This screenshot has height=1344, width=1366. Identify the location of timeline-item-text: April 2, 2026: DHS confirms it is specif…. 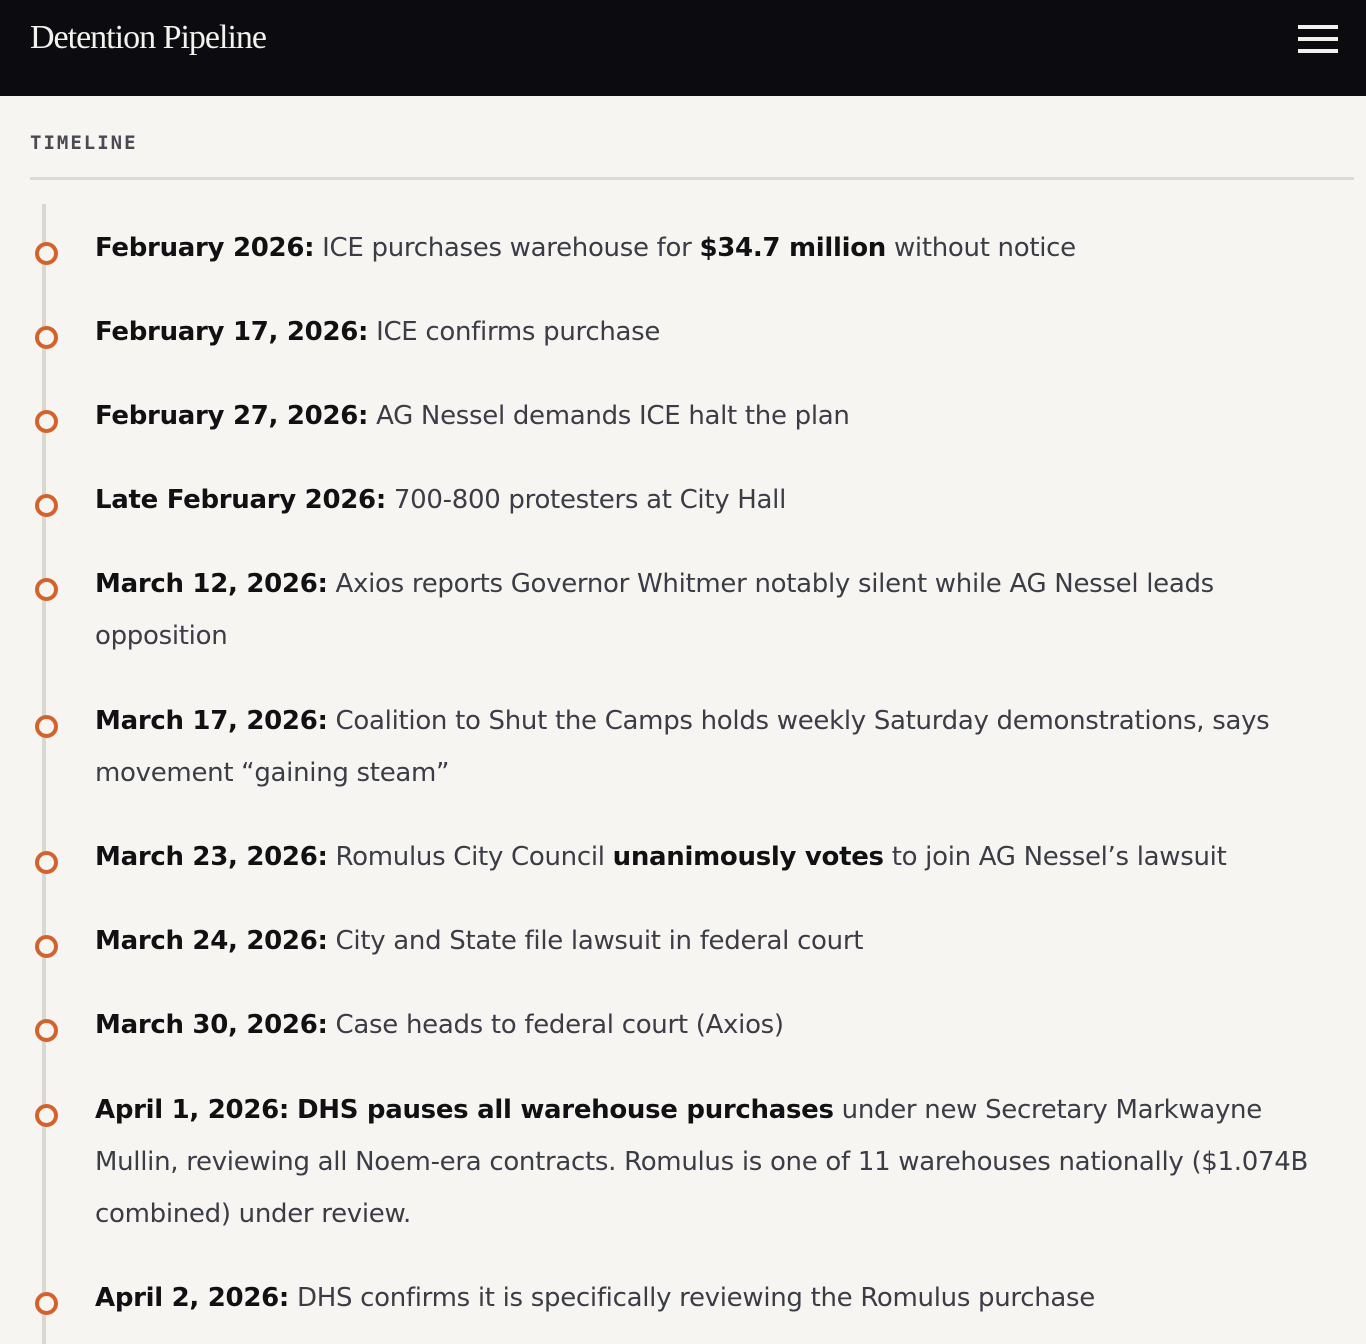
(712, 1298).